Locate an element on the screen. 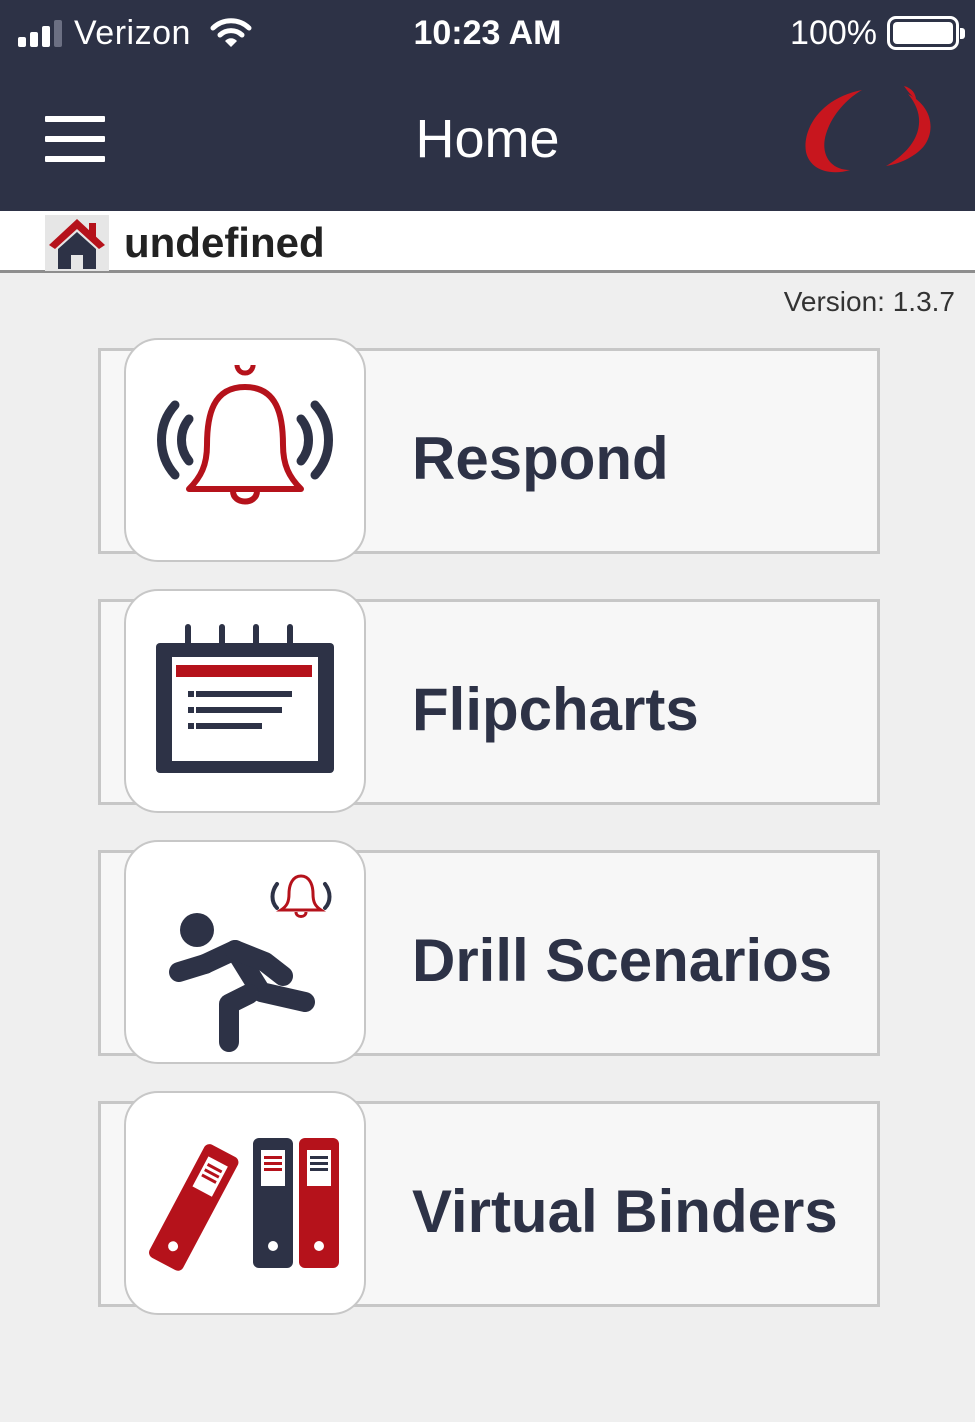 This screenshot has height=1422, width=975. home-icon is located at coordinates (77, 244).